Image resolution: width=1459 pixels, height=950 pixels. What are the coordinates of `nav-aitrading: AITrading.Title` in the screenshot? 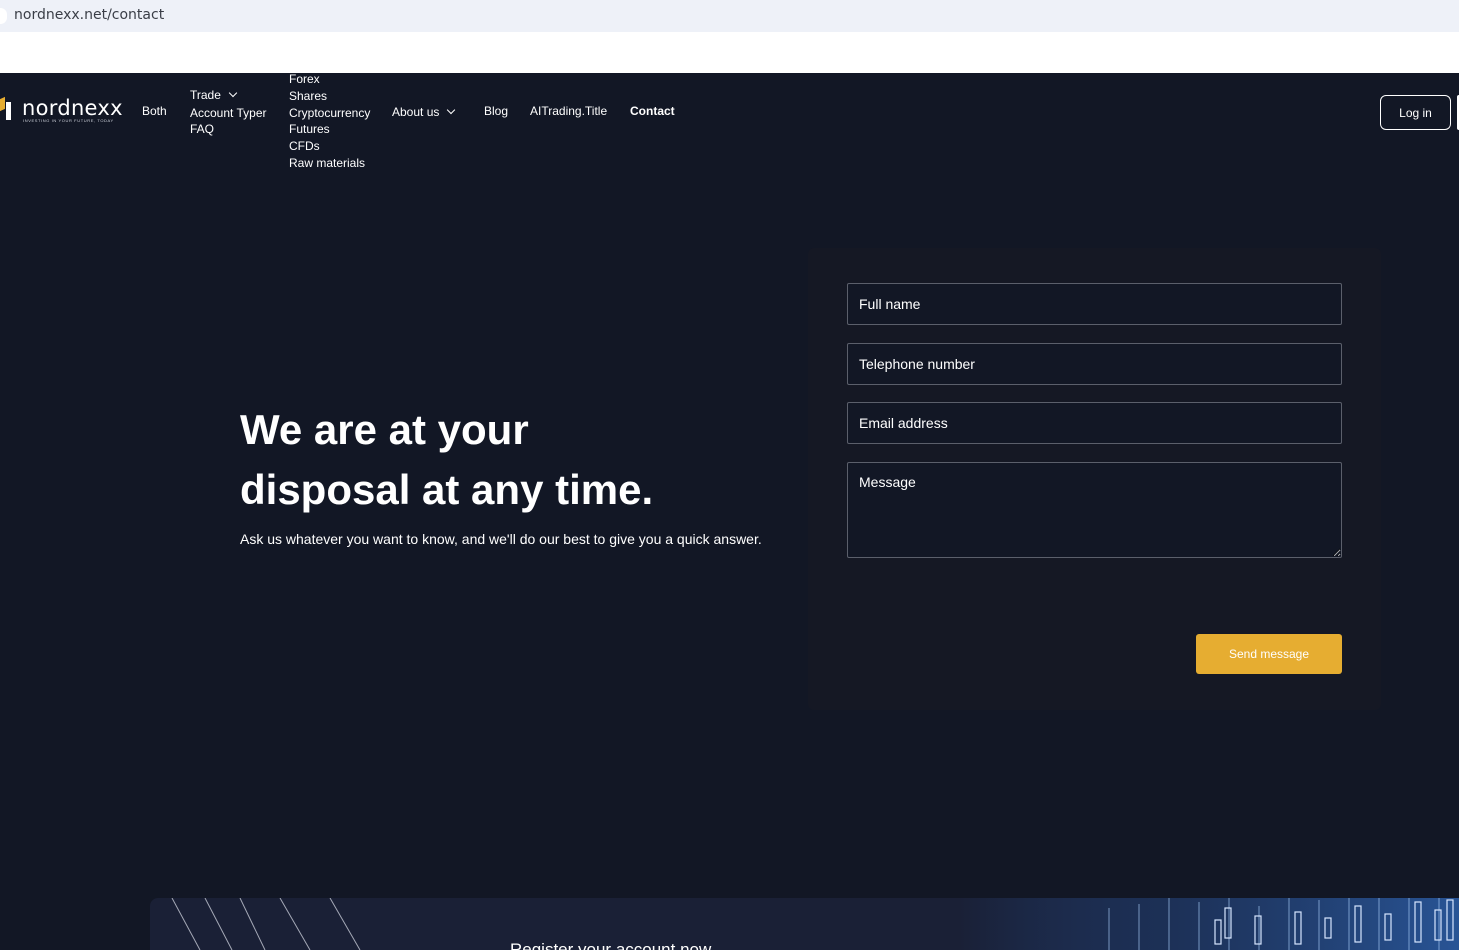 It's located at (568, 111).